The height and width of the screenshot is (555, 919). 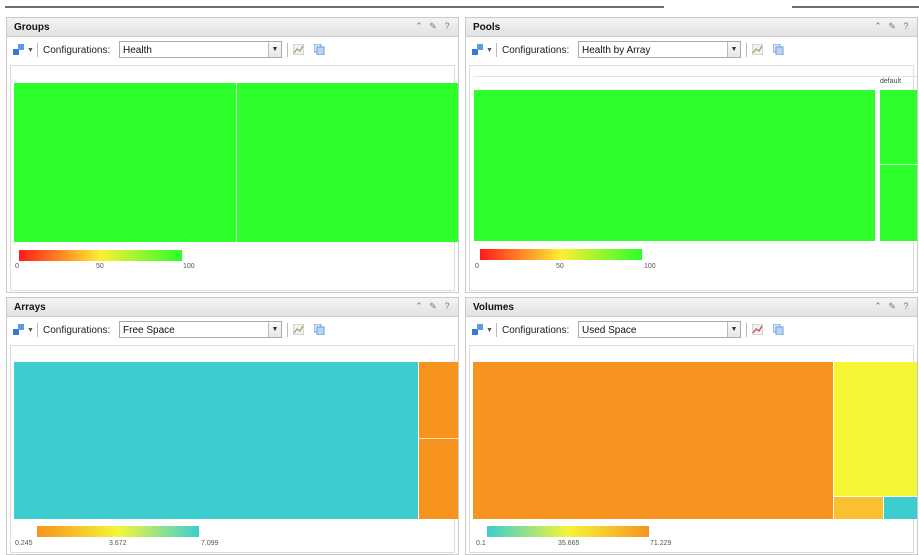 I want to click on volumes-panel-header: Volumes ⌃ ✎ ?, so click(x=691, y=307).